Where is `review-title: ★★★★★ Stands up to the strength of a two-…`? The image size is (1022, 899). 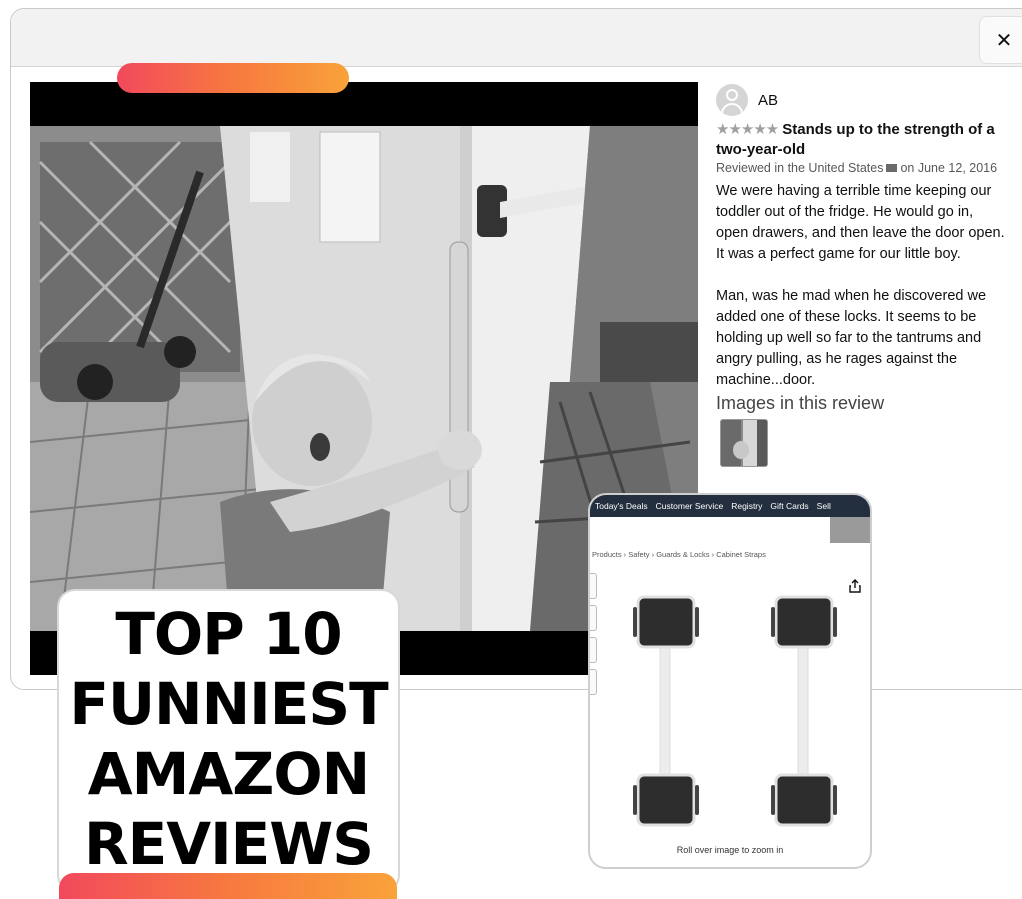
review-title: ★★★★★ Stands up to the strength of a two-… is located at coordinates (861, 140).